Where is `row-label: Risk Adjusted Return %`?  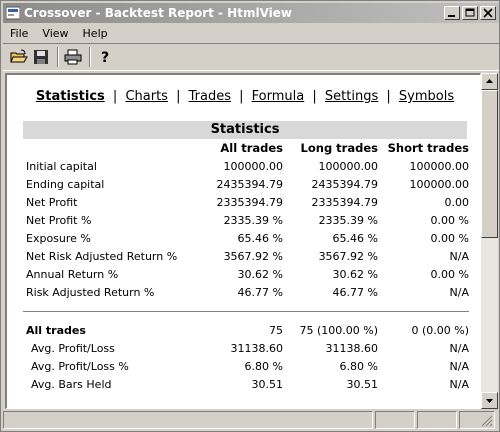 row-label: Risk Adjusted Return % is located at coordinates (90, 292).